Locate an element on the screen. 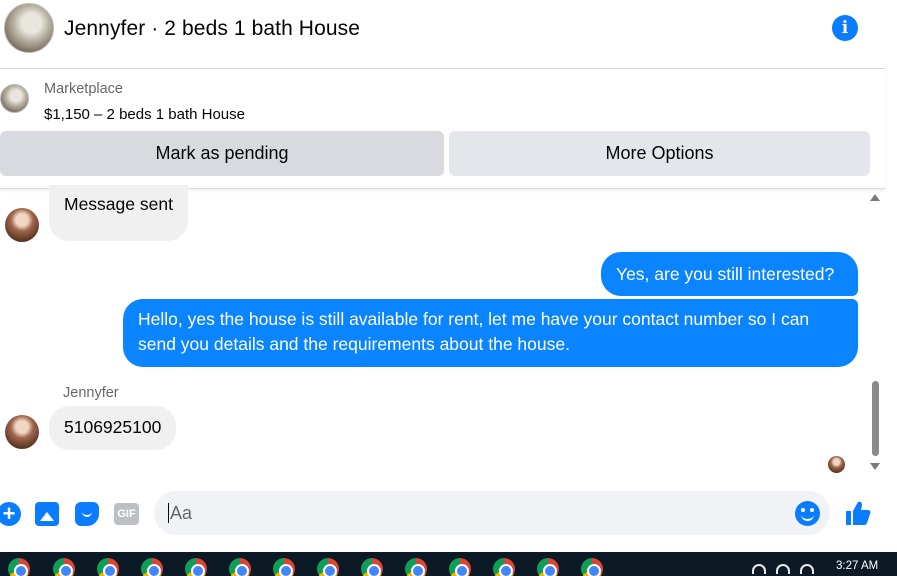 The image size is (897, 576). conversation-header: Jennyfer · 2 beds 1 bath House i is located at coordinates (442, 34).